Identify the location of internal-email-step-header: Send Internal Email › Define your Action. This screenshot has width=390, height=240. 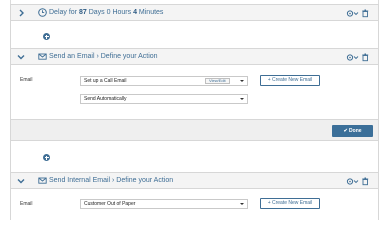
(194, 180).